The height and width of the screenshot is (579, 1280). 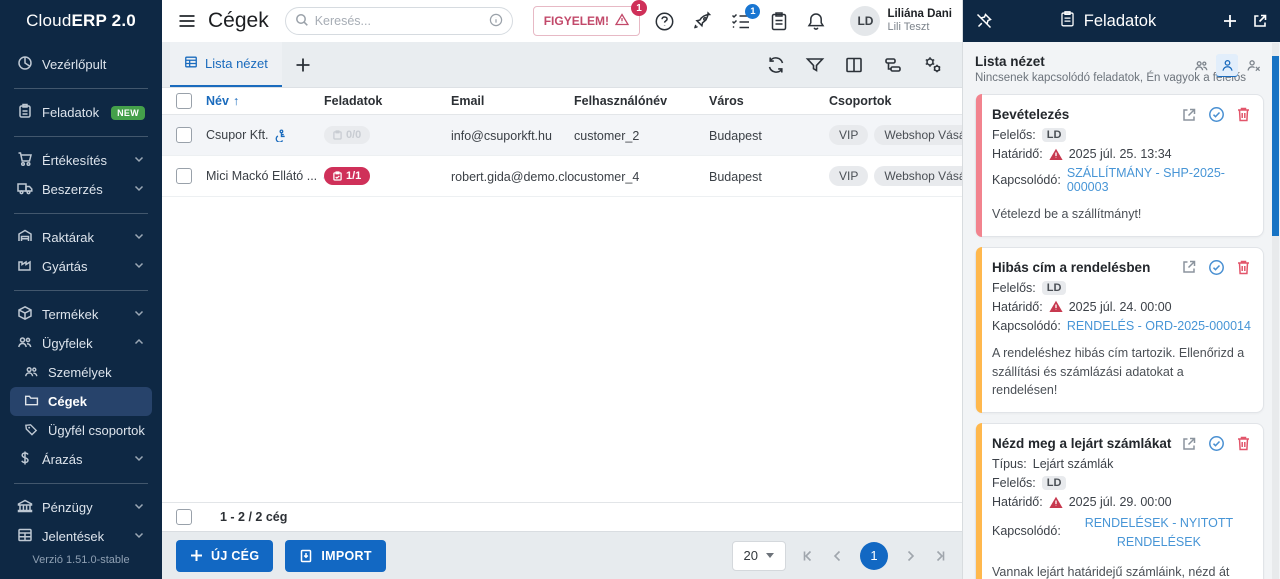 I want to click on search-icon, so click(x=302, y=21).